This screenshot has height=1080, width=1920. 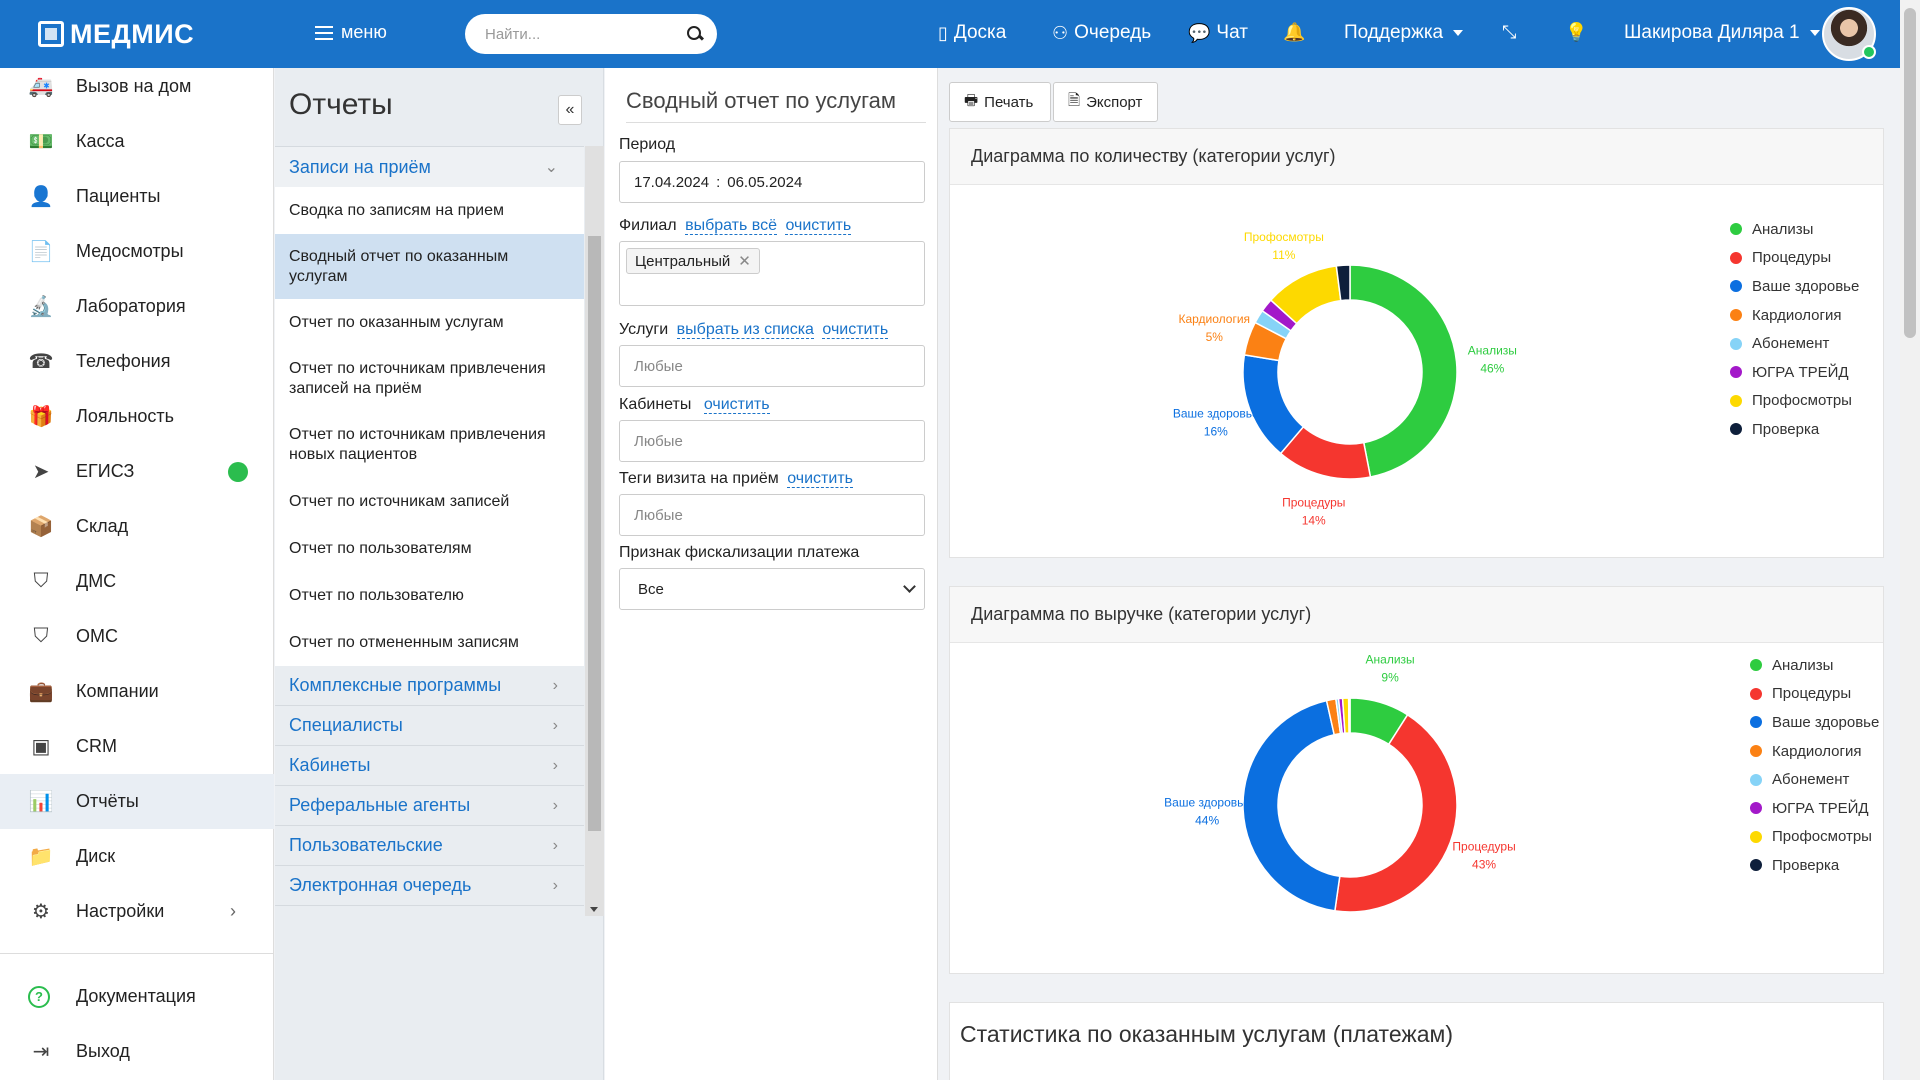 I want to click on report-group-referral-agents: Реферальные агенты ›, so click(x=429, y=806).